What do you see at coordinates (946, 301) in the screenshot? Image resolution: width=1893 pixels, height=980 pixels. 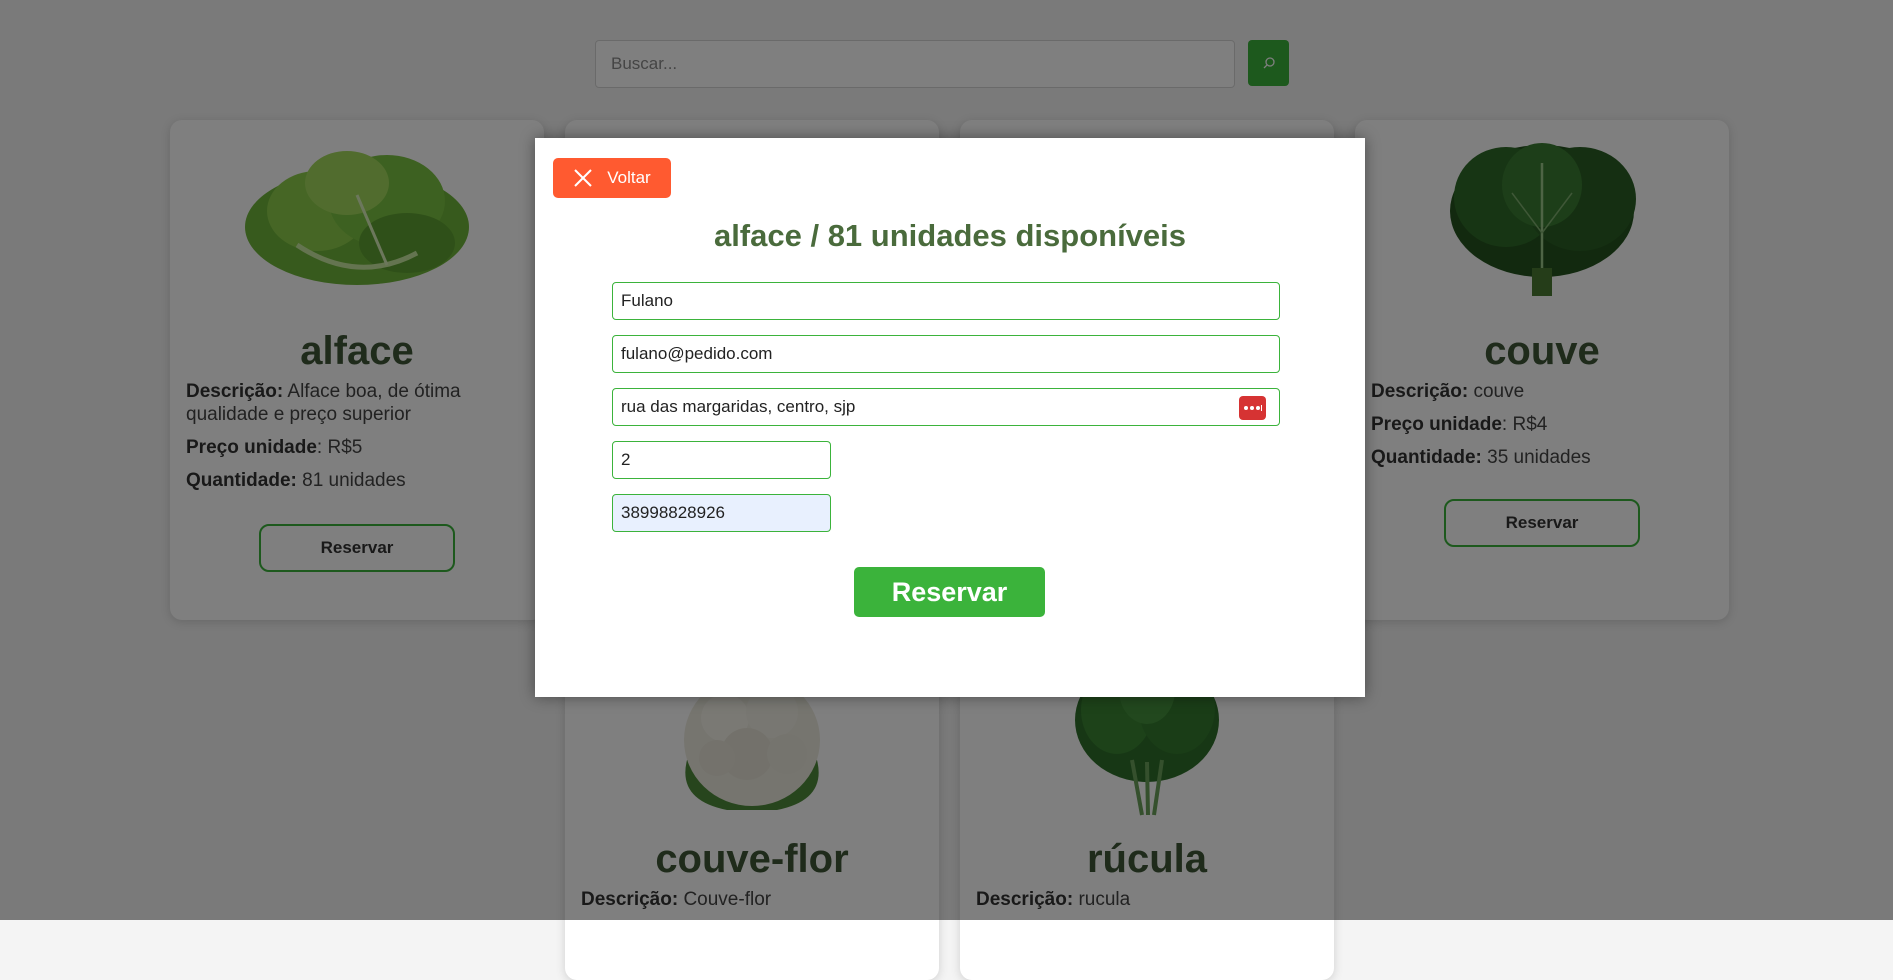 I see `name-field` at bounding box center [946, 301].